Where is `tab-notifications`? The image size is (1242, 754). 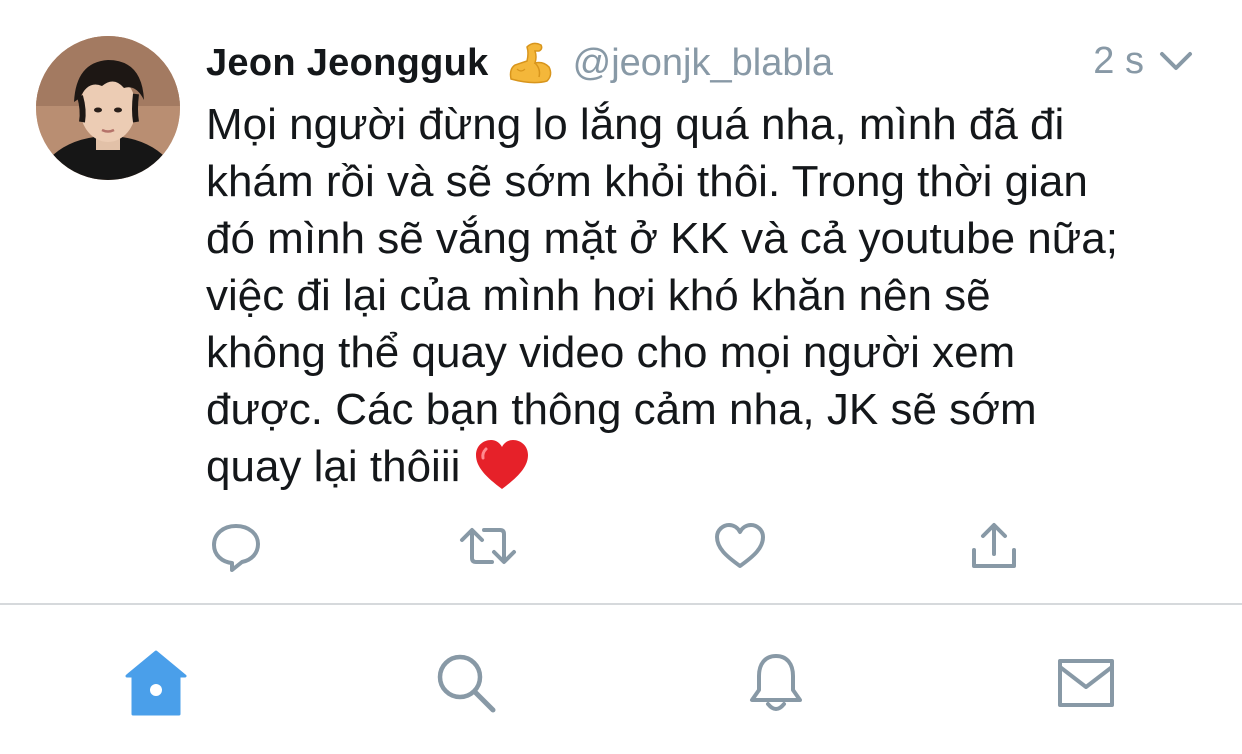 tab-notifications is located at coordinates (776, 685).